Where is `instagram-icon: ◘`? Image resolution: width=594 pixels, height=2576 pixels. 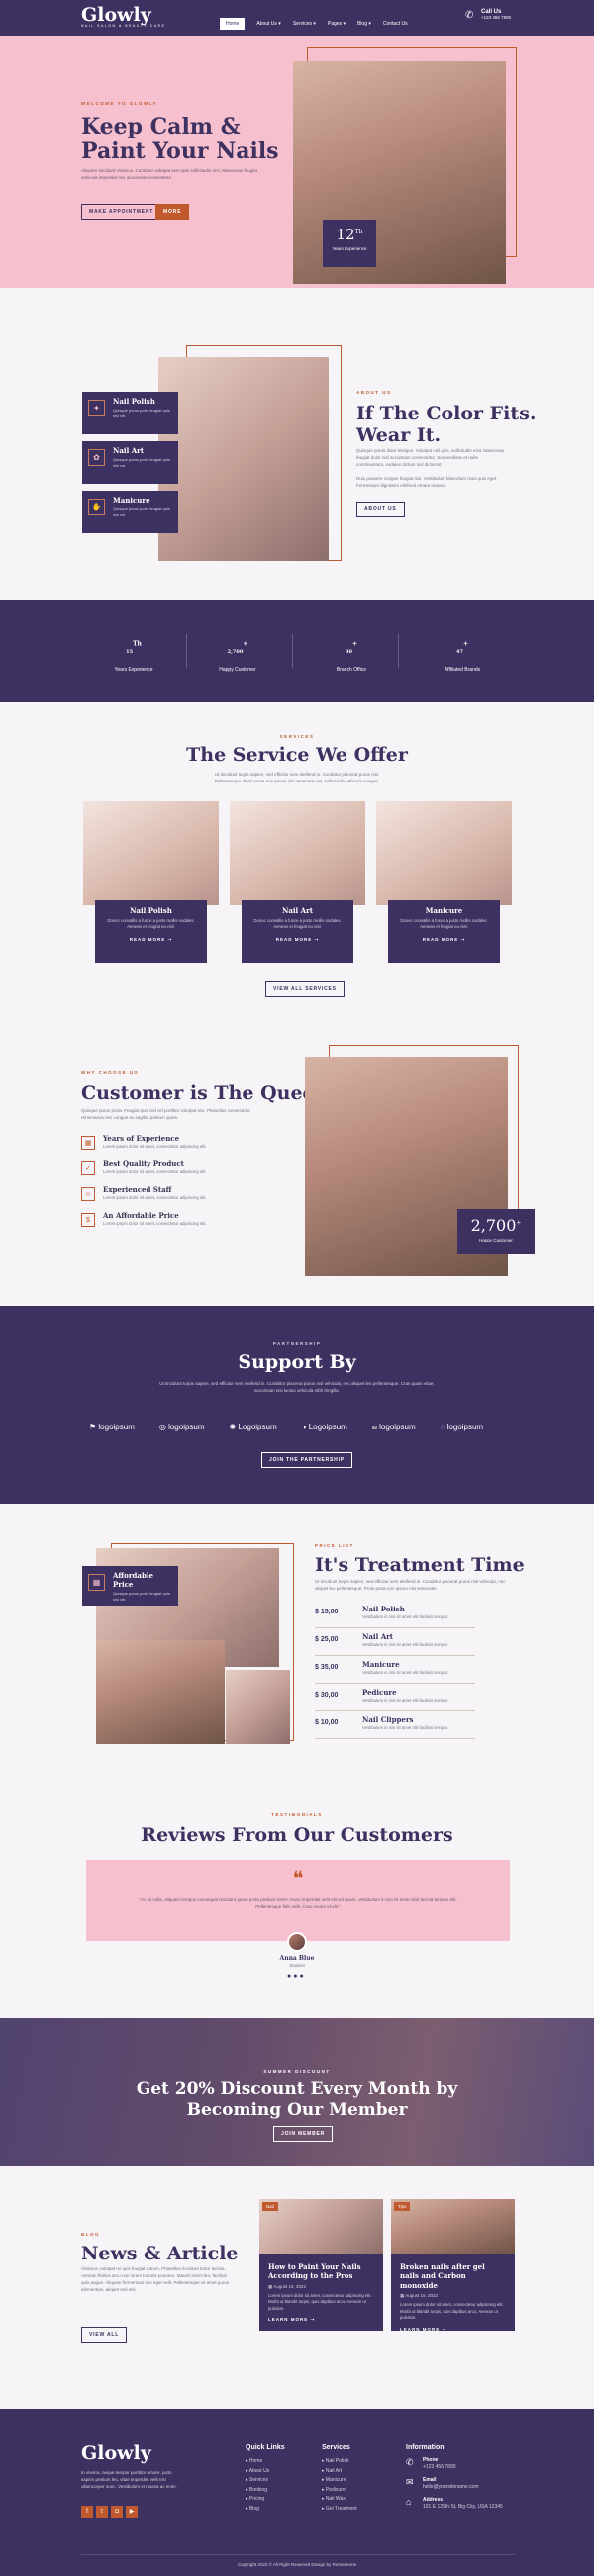 instagram-icon: ◘ is located at coordinates (117, 2512).